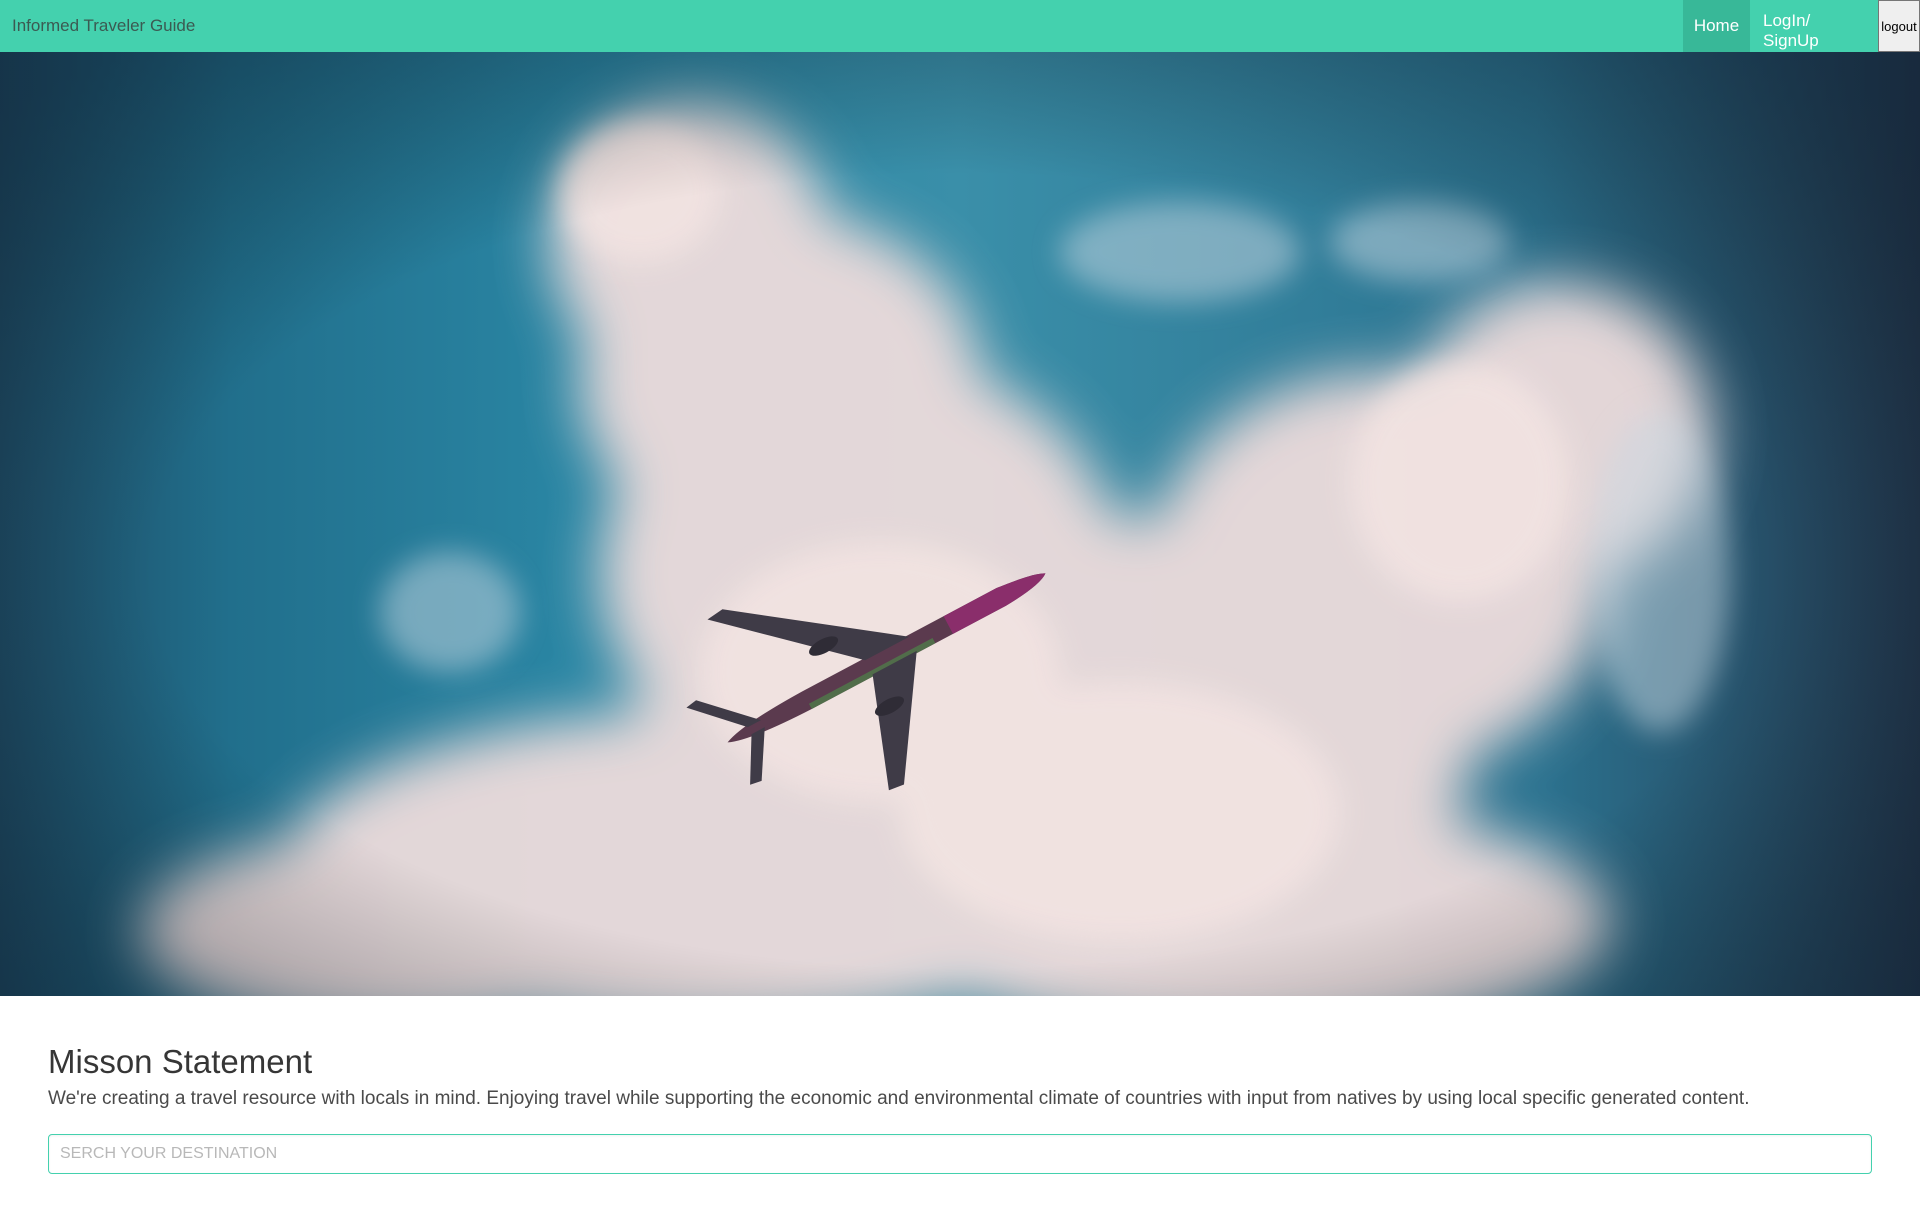 This screenshot has width=1920, height=1221. Describe the element at coordinates (841, 26) in the screenshot. I see `brand-title: Informed Traveler Guide` at that location.